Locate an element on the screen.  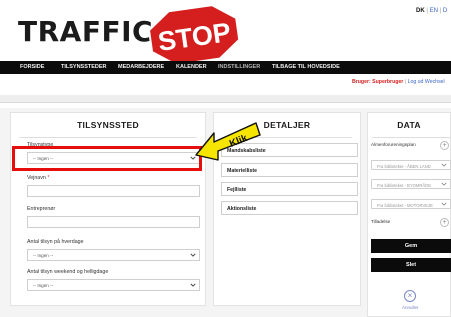
stop-sign-logo: STOP is located at coordinates (194, 34).